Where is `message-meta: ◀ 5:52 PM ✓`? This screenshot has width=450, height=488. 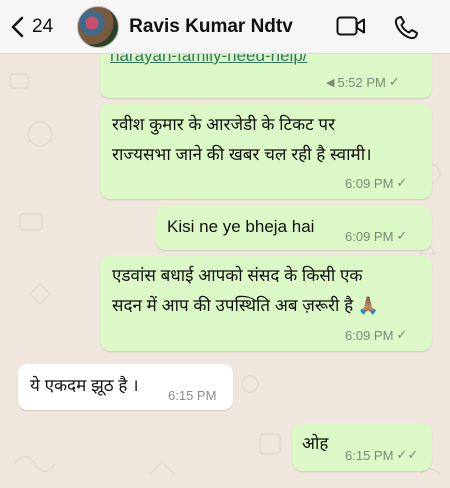 message-meta: ◀ 5:52 PM ✓ is located at coordinates (363, 82).